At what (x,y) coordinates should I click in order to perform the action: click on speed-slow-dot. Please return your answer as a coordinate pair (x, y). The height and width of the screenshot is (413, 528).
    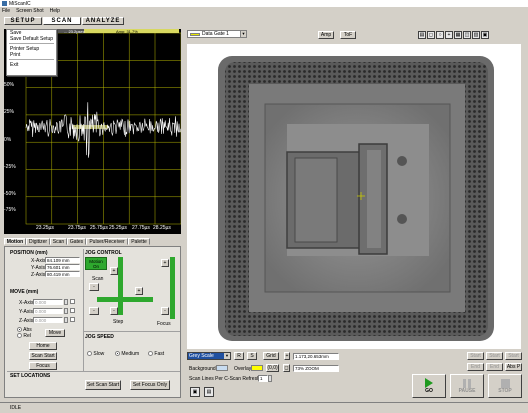
    Looking at the image, I should click on (89, 354).